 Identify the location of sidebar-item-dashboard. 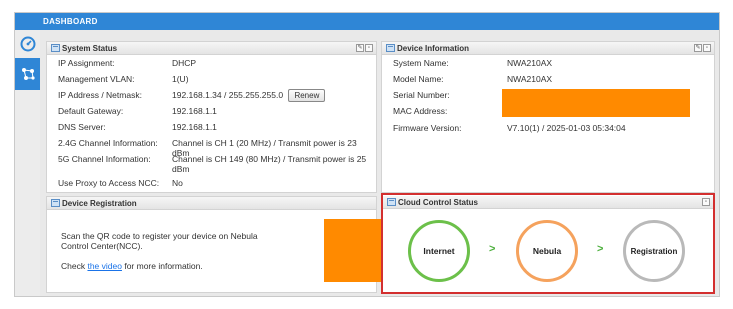
(27, 44).